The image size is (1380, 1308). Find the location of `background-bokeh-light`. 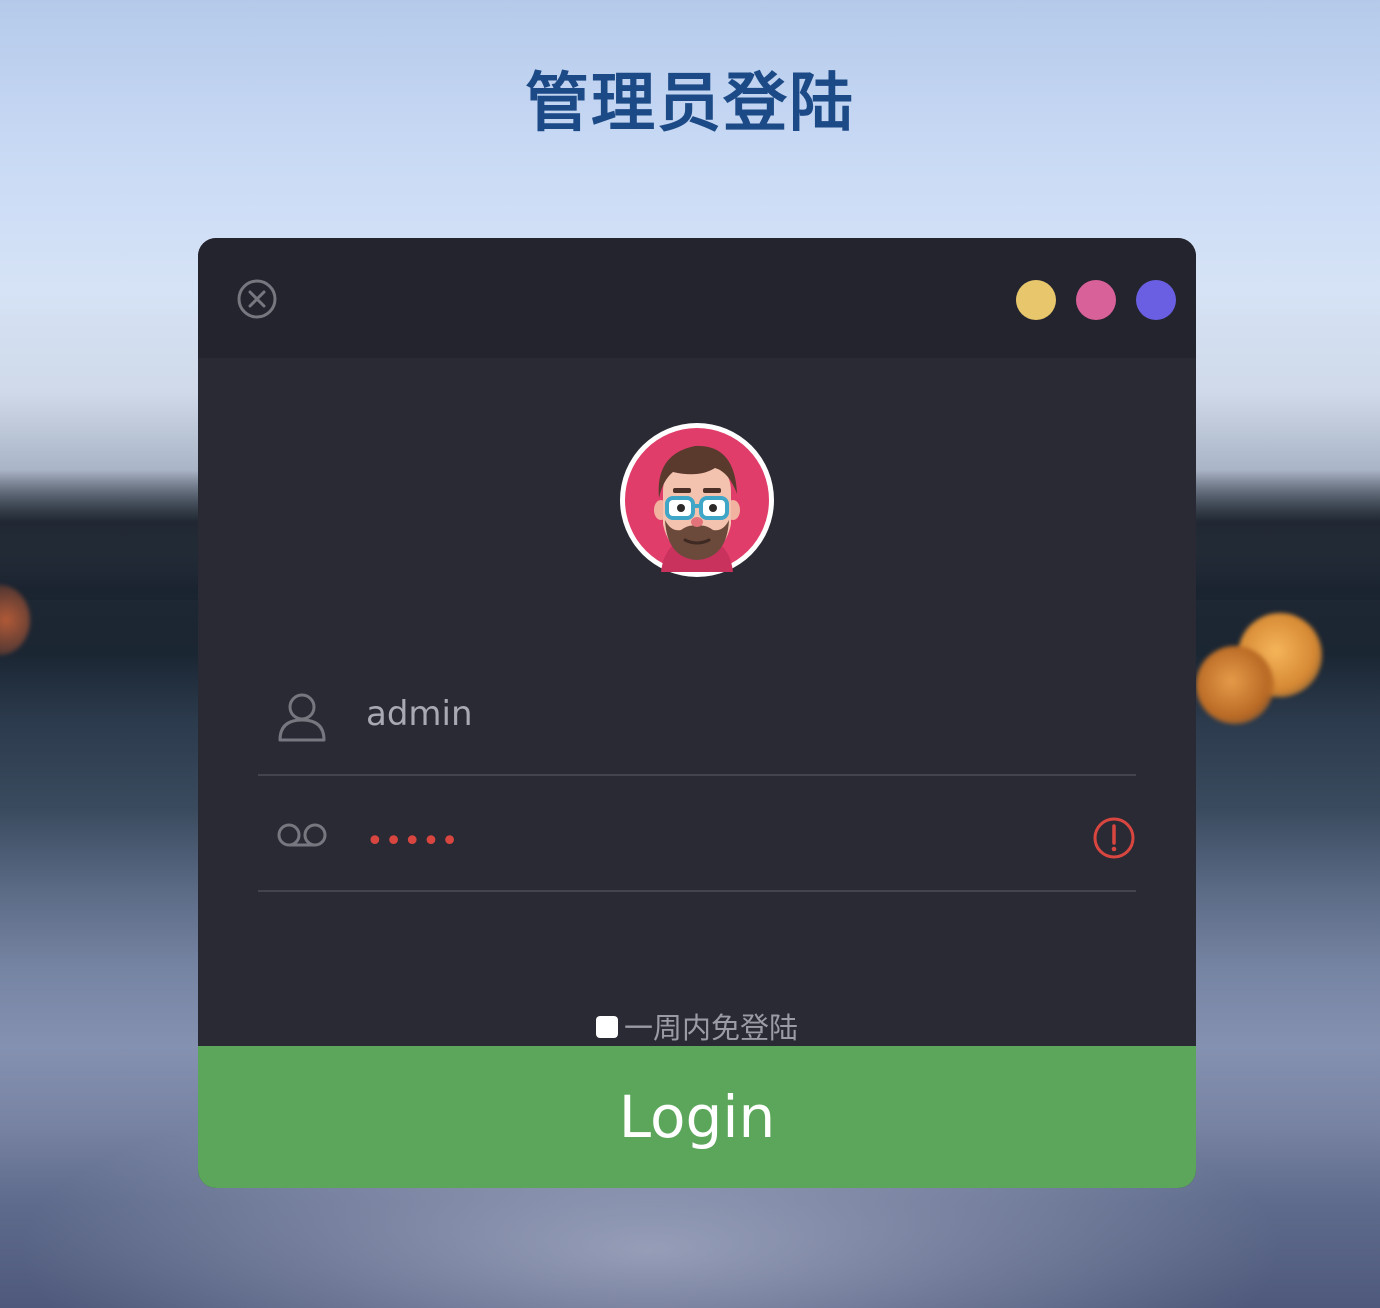

background-bokeh-light is located at coordinates (1235, 685).